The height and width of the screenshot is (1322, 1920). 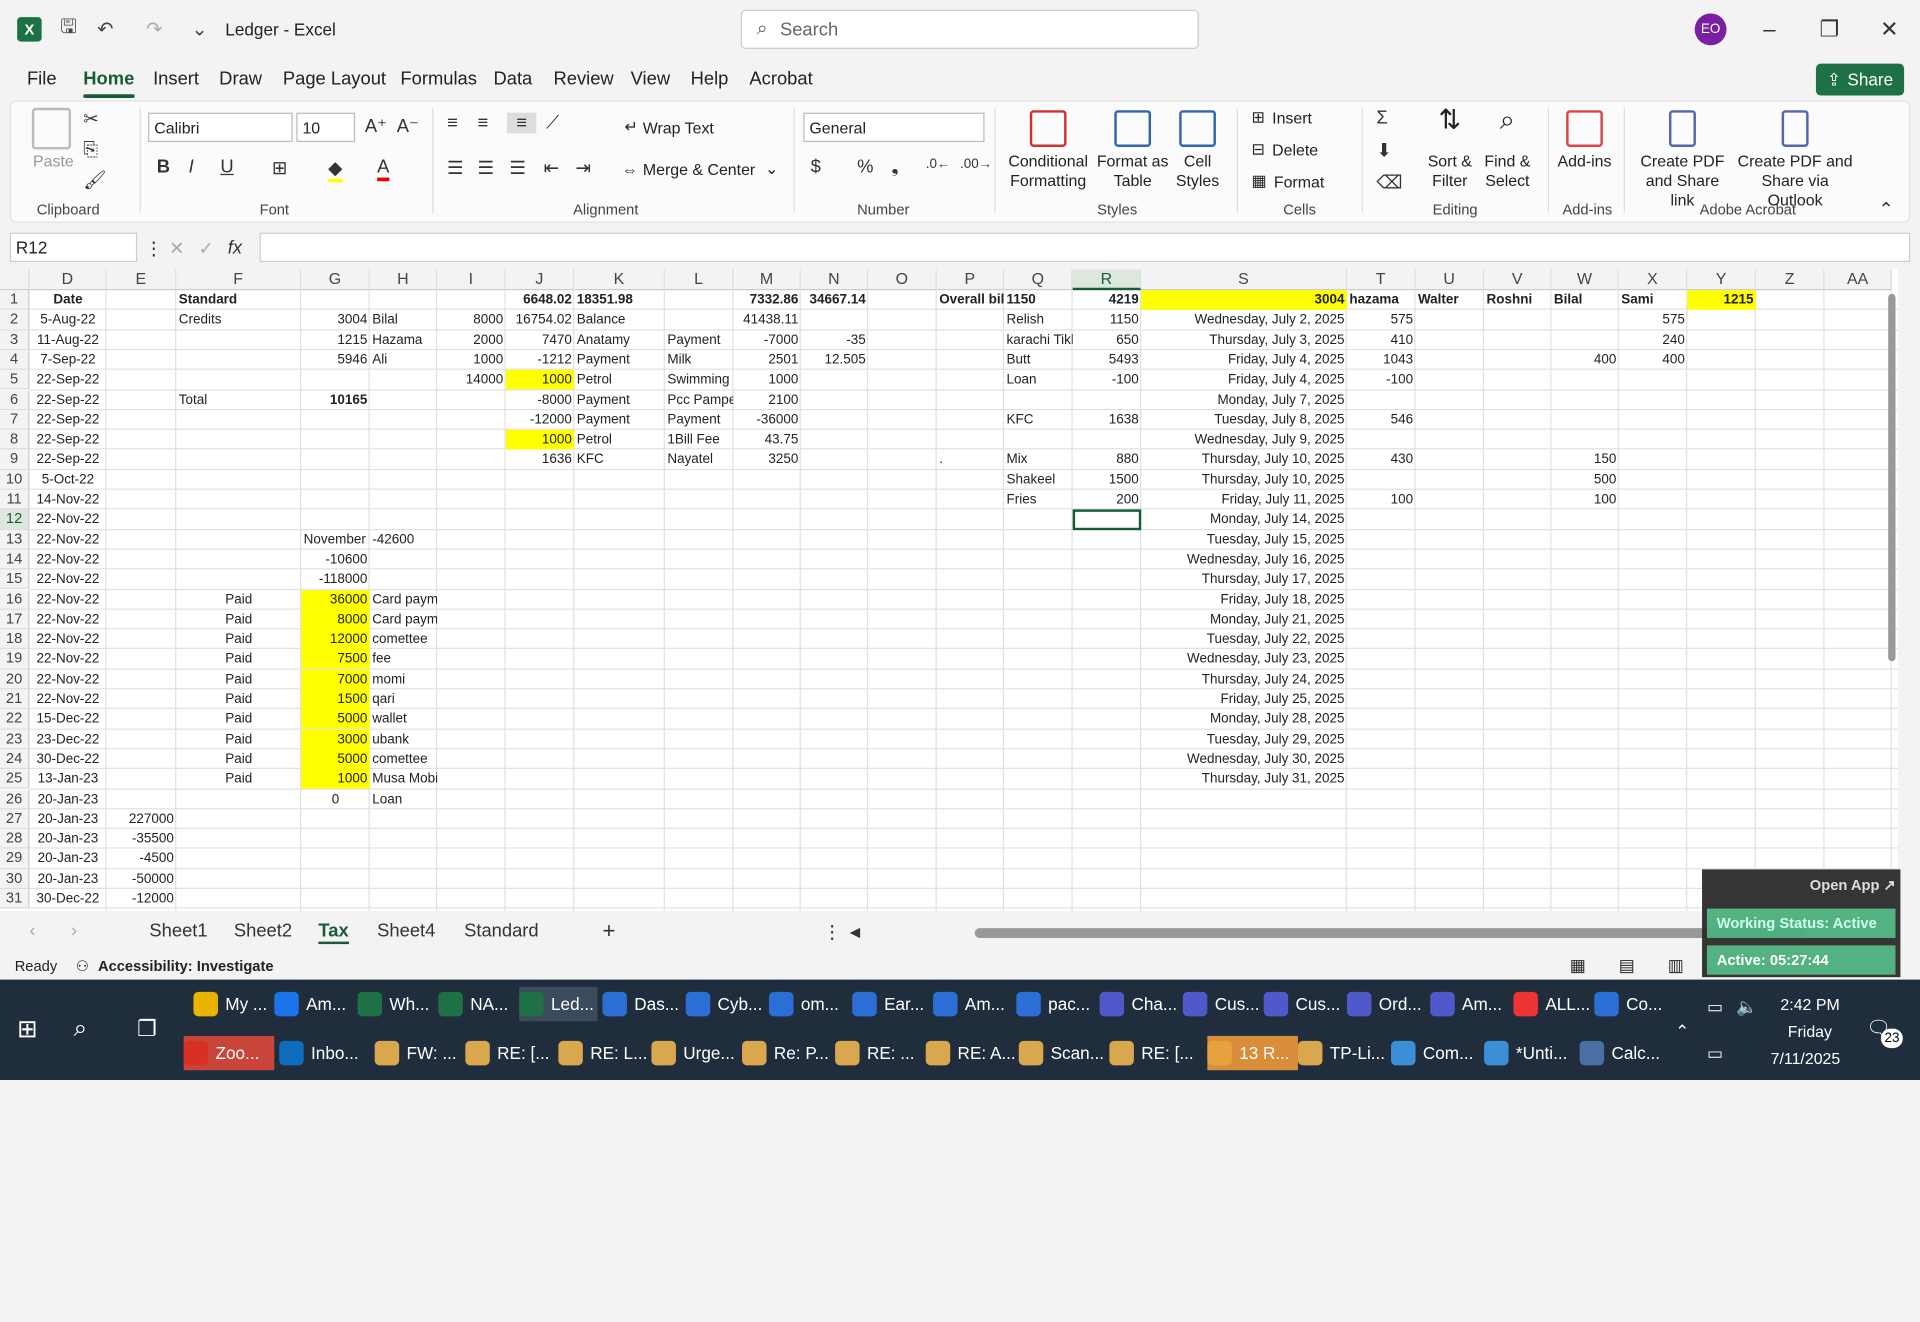 What do you see at coordinates (403, 640) in the screenshot?
I see `cell-H18: comettee` at bounding box center [403, 640].